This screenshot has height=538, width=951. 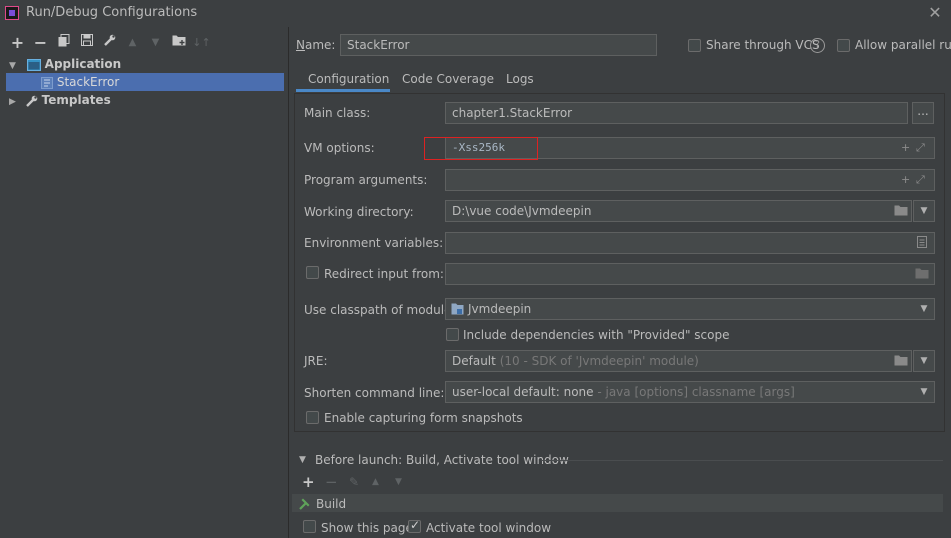 I want to click on shorten-cmd-value: user-local default: none, so click(x=523, y=392).